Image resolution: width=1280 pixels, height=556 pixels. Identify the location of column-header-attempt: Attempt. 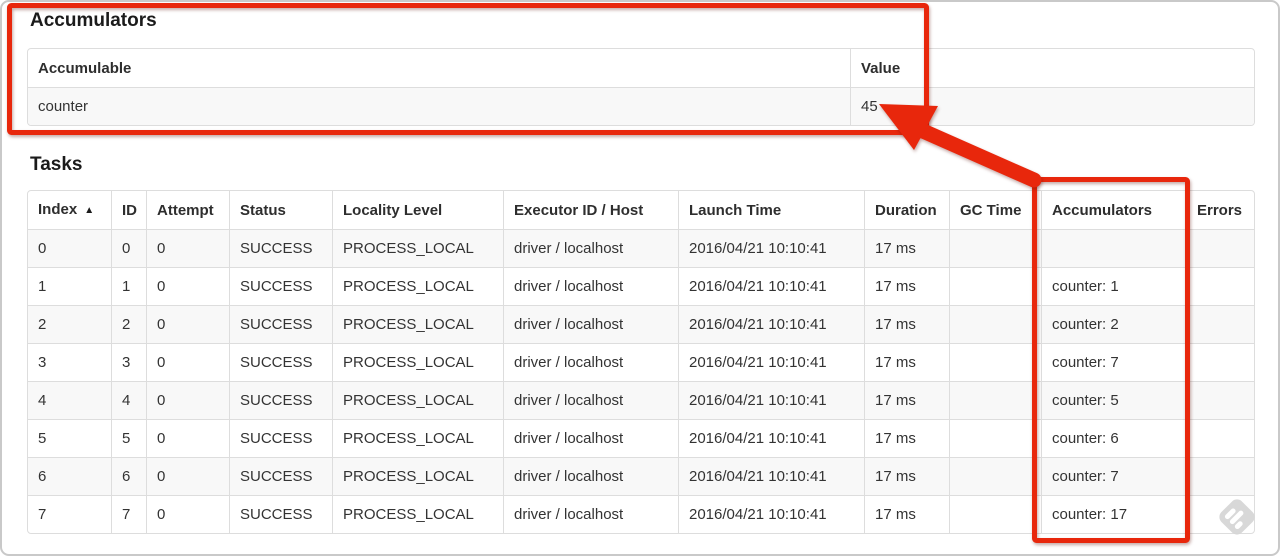
(187, 210).